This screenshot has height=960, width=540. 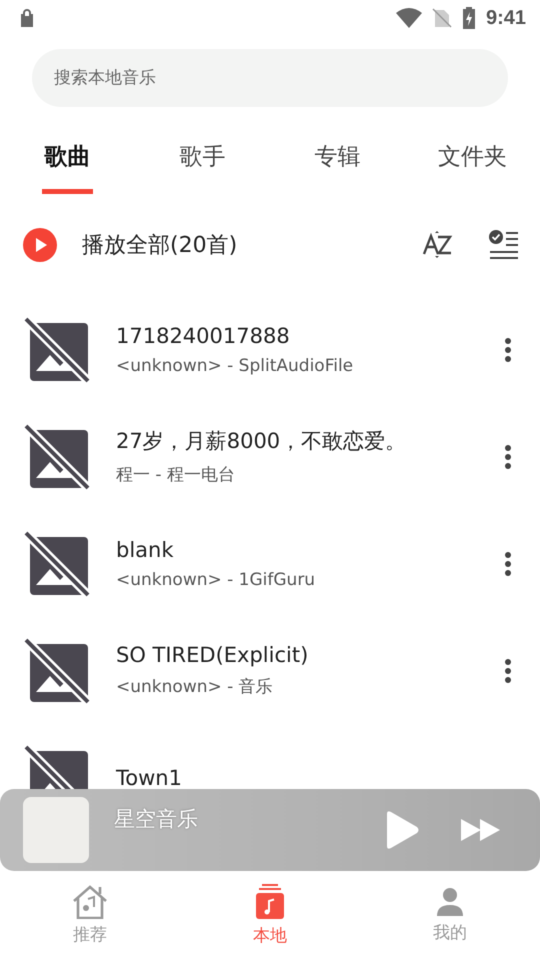 What do you see at coordinates (438, 245) in the screenshot?
I see `sort-icon` at bounding box center [438, 245].